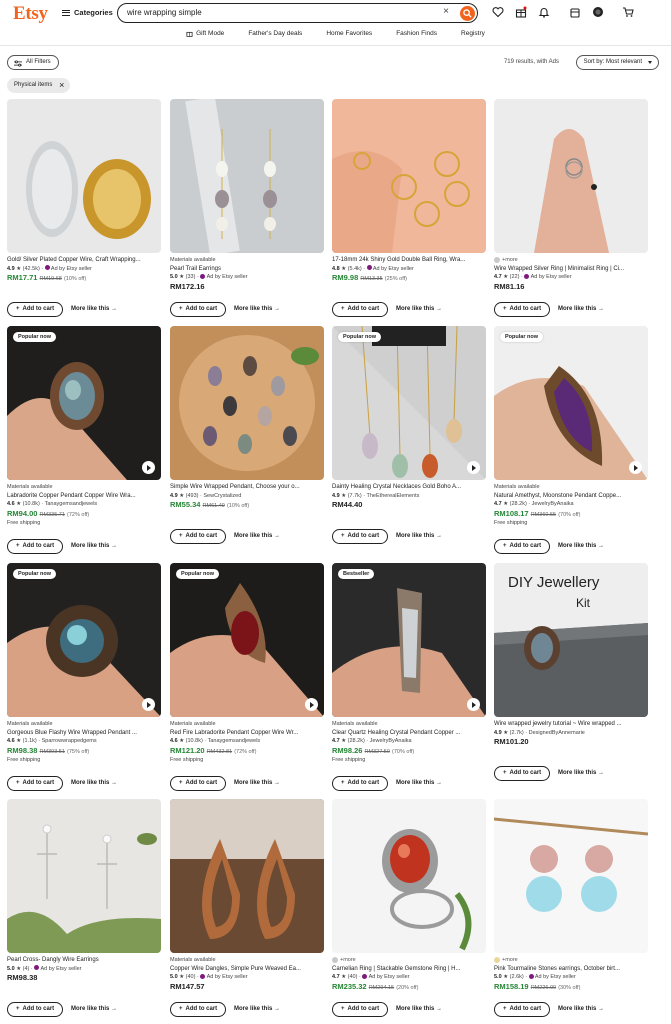  I want to click on all-filters-button: All Filters, so click(33, 62).